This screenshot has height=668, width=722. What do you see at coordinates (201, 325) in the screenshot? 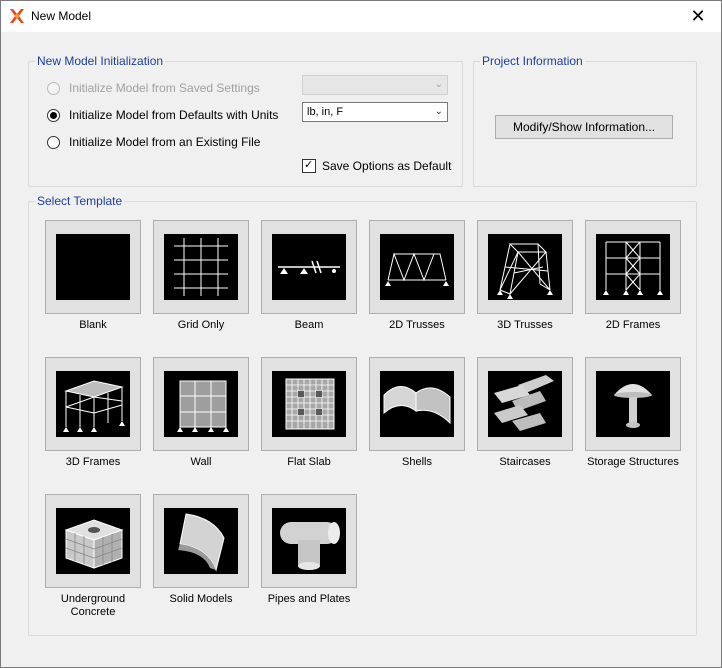
I see `template-grid-only-label: Grid Only` at bounding box center [201, 325].